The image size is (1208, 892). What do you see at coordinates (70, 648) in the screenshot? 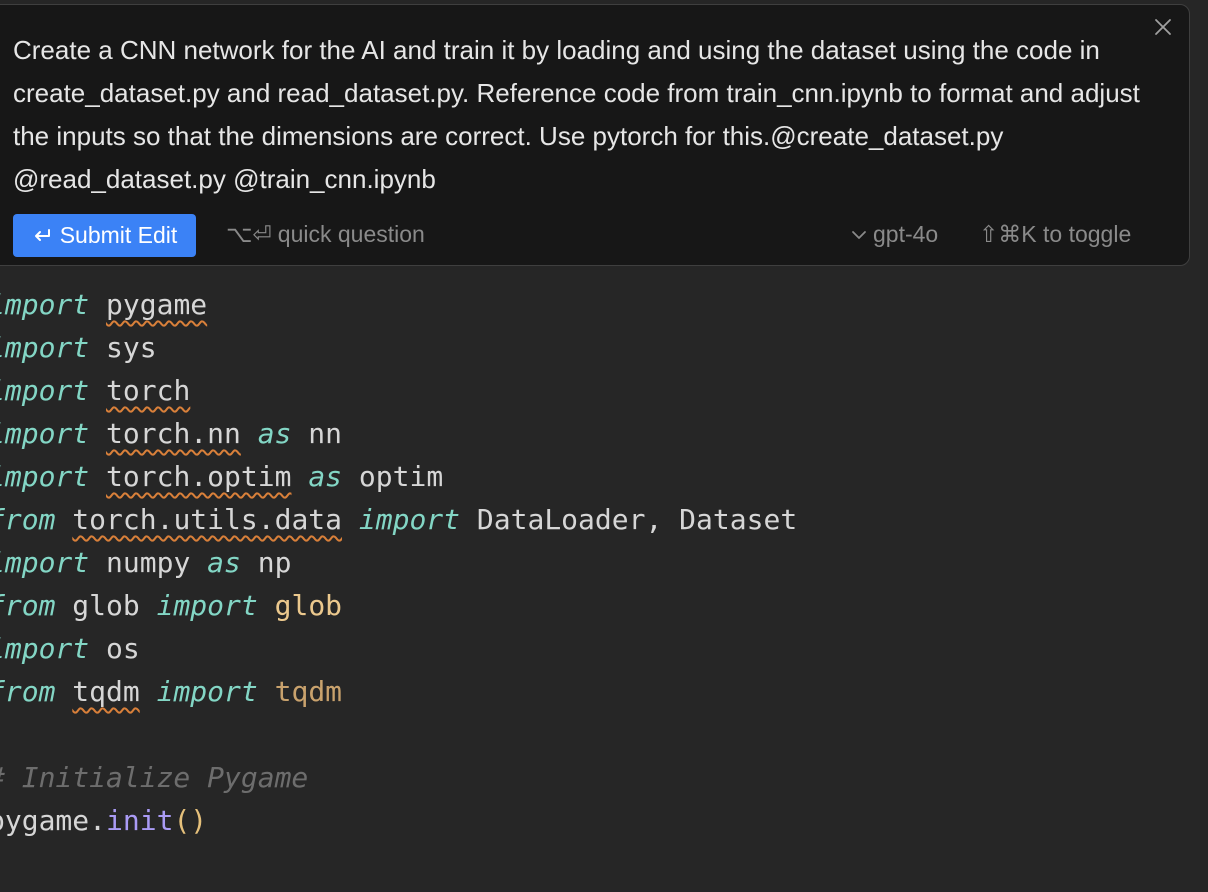
I see `code-line: import os` at bounding box center [70, 648].